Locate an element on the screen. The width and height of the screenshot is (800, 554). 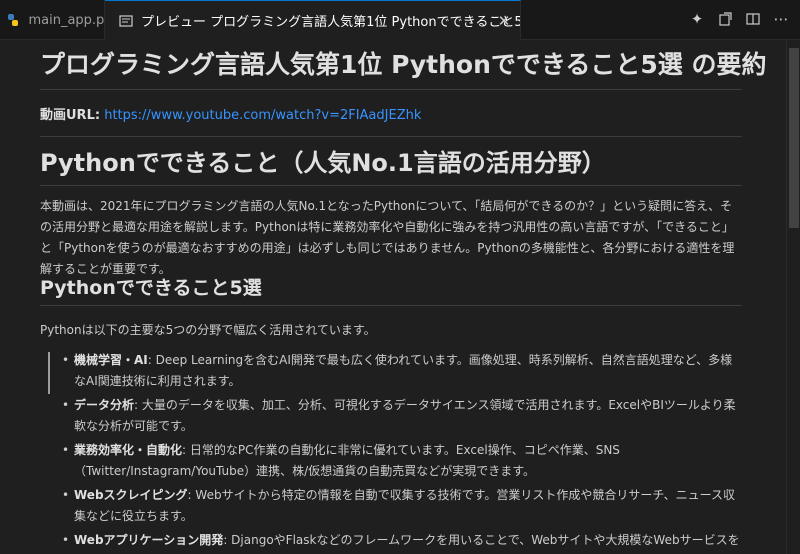
list-intro: Pythonは以下の主要な5つの分野で幅広く活用されています。 is located at coordinates (208, 330).